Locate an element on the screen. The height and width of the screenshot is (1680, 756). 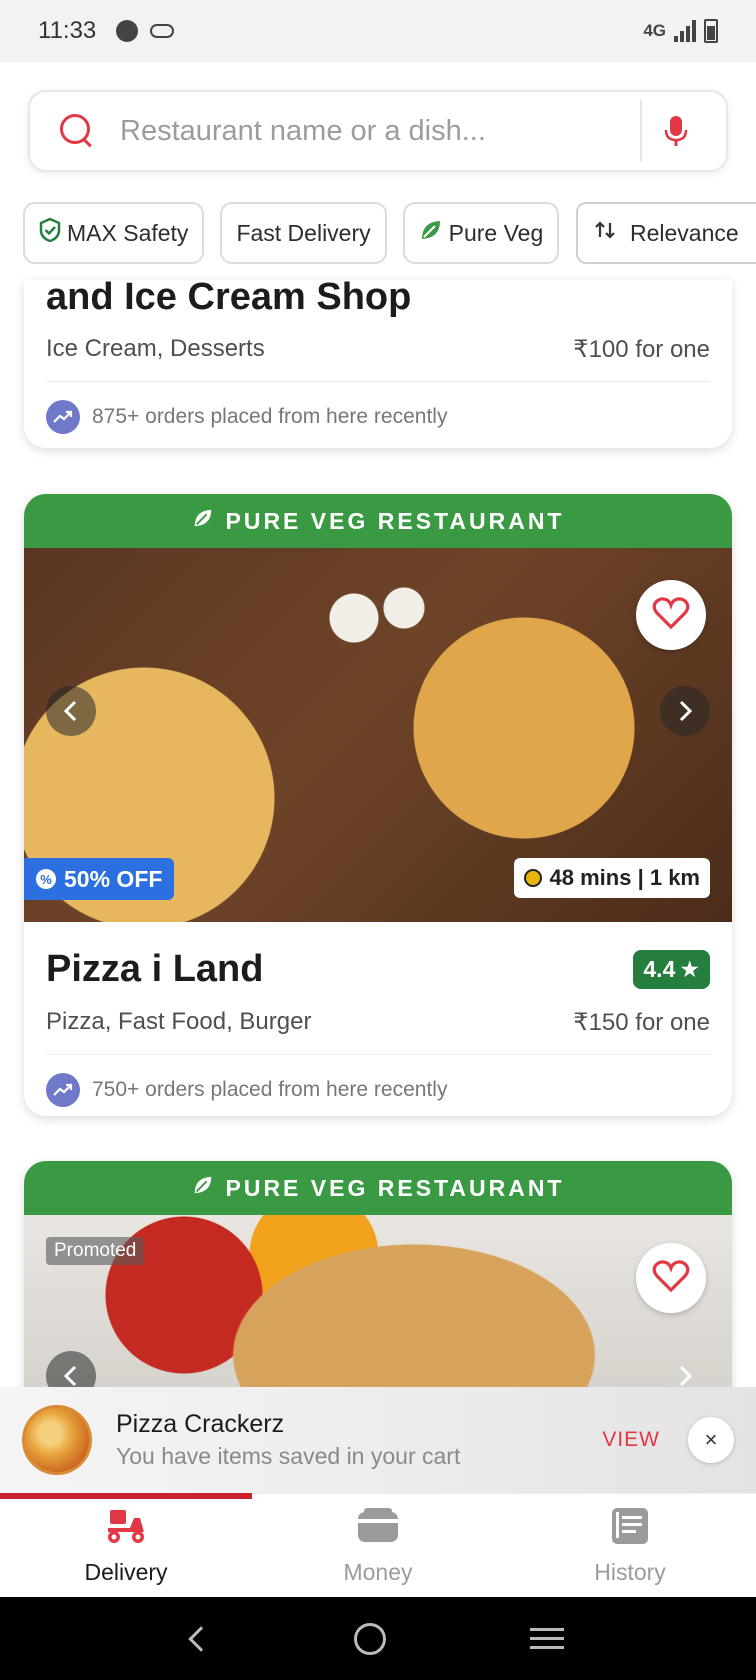
battery-icon is located at coordinates (711, 31).